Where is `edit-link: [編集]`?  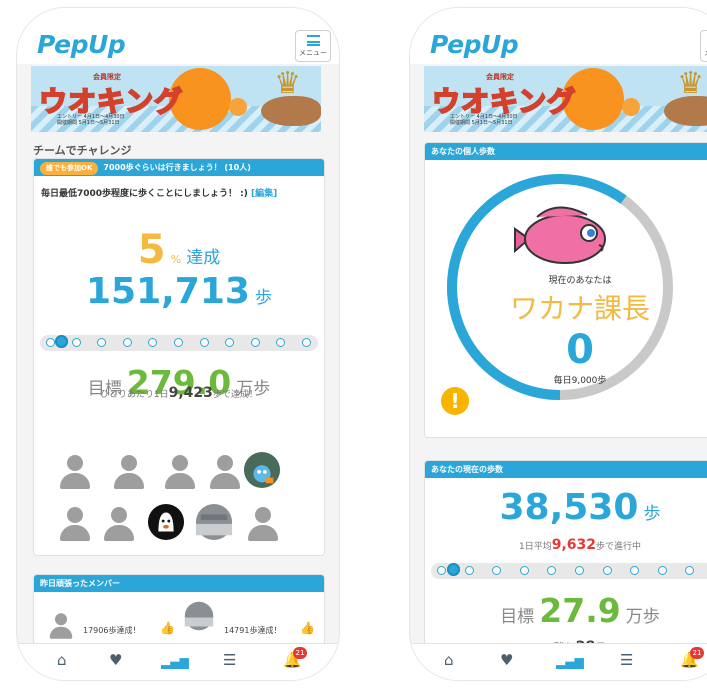
edit-link: [編集] is located at coordinates (264, 194).